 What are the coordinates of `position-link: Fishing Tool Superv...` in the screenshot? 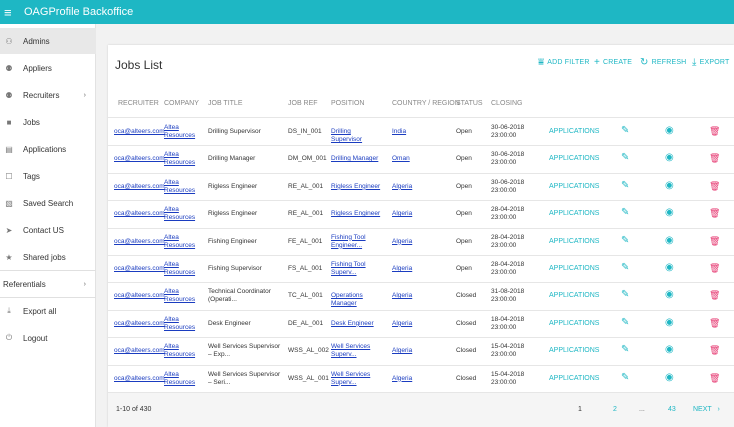 It's located at (357, 269).